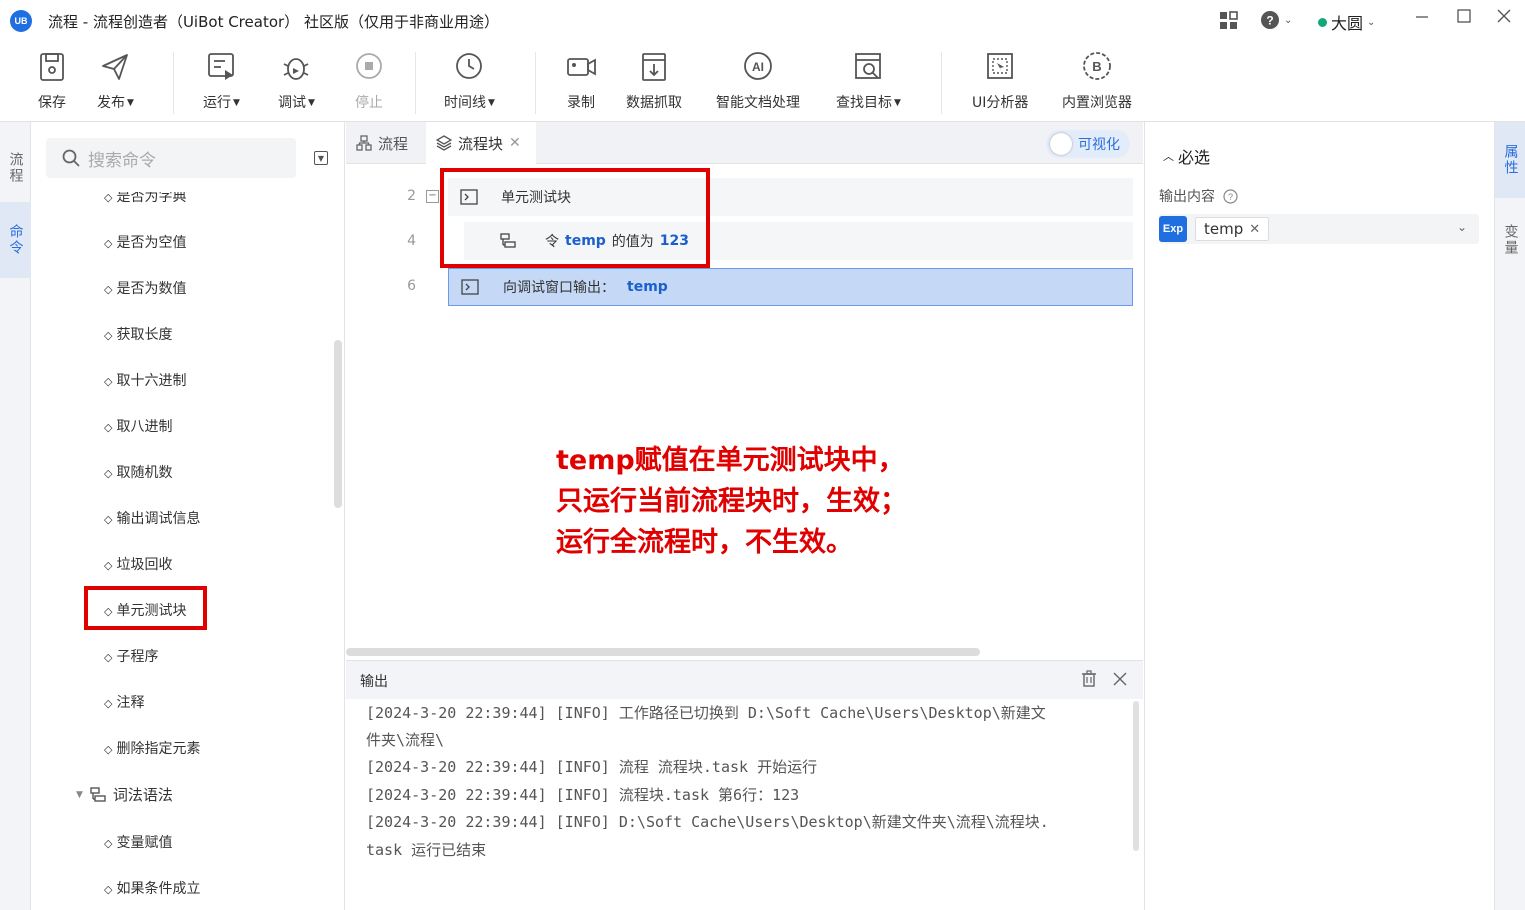  I want to click on save-icon, so click(52, 67).